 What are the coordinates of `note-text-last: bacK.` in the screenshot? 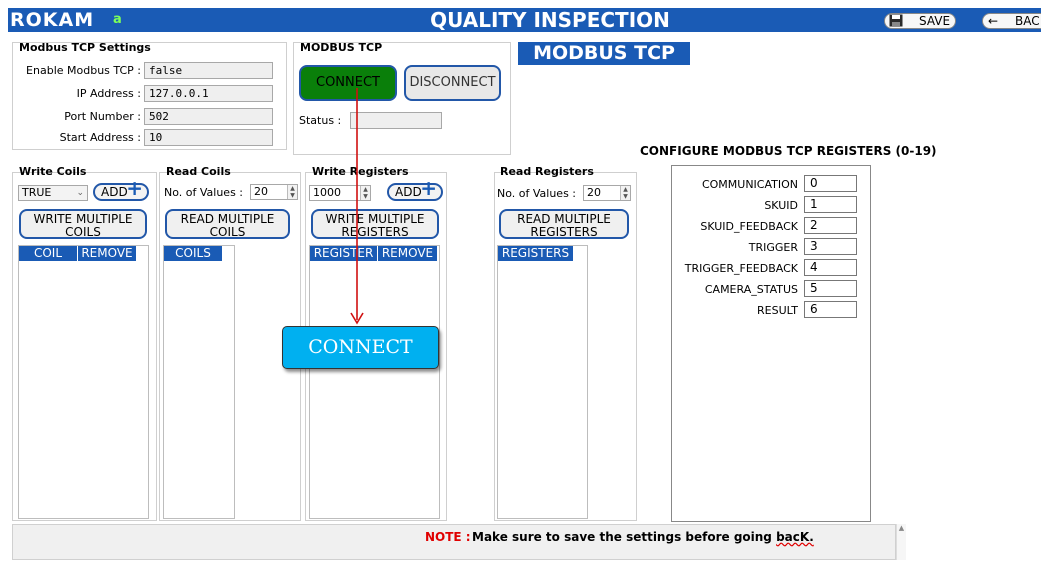 It's located at (795, 537).